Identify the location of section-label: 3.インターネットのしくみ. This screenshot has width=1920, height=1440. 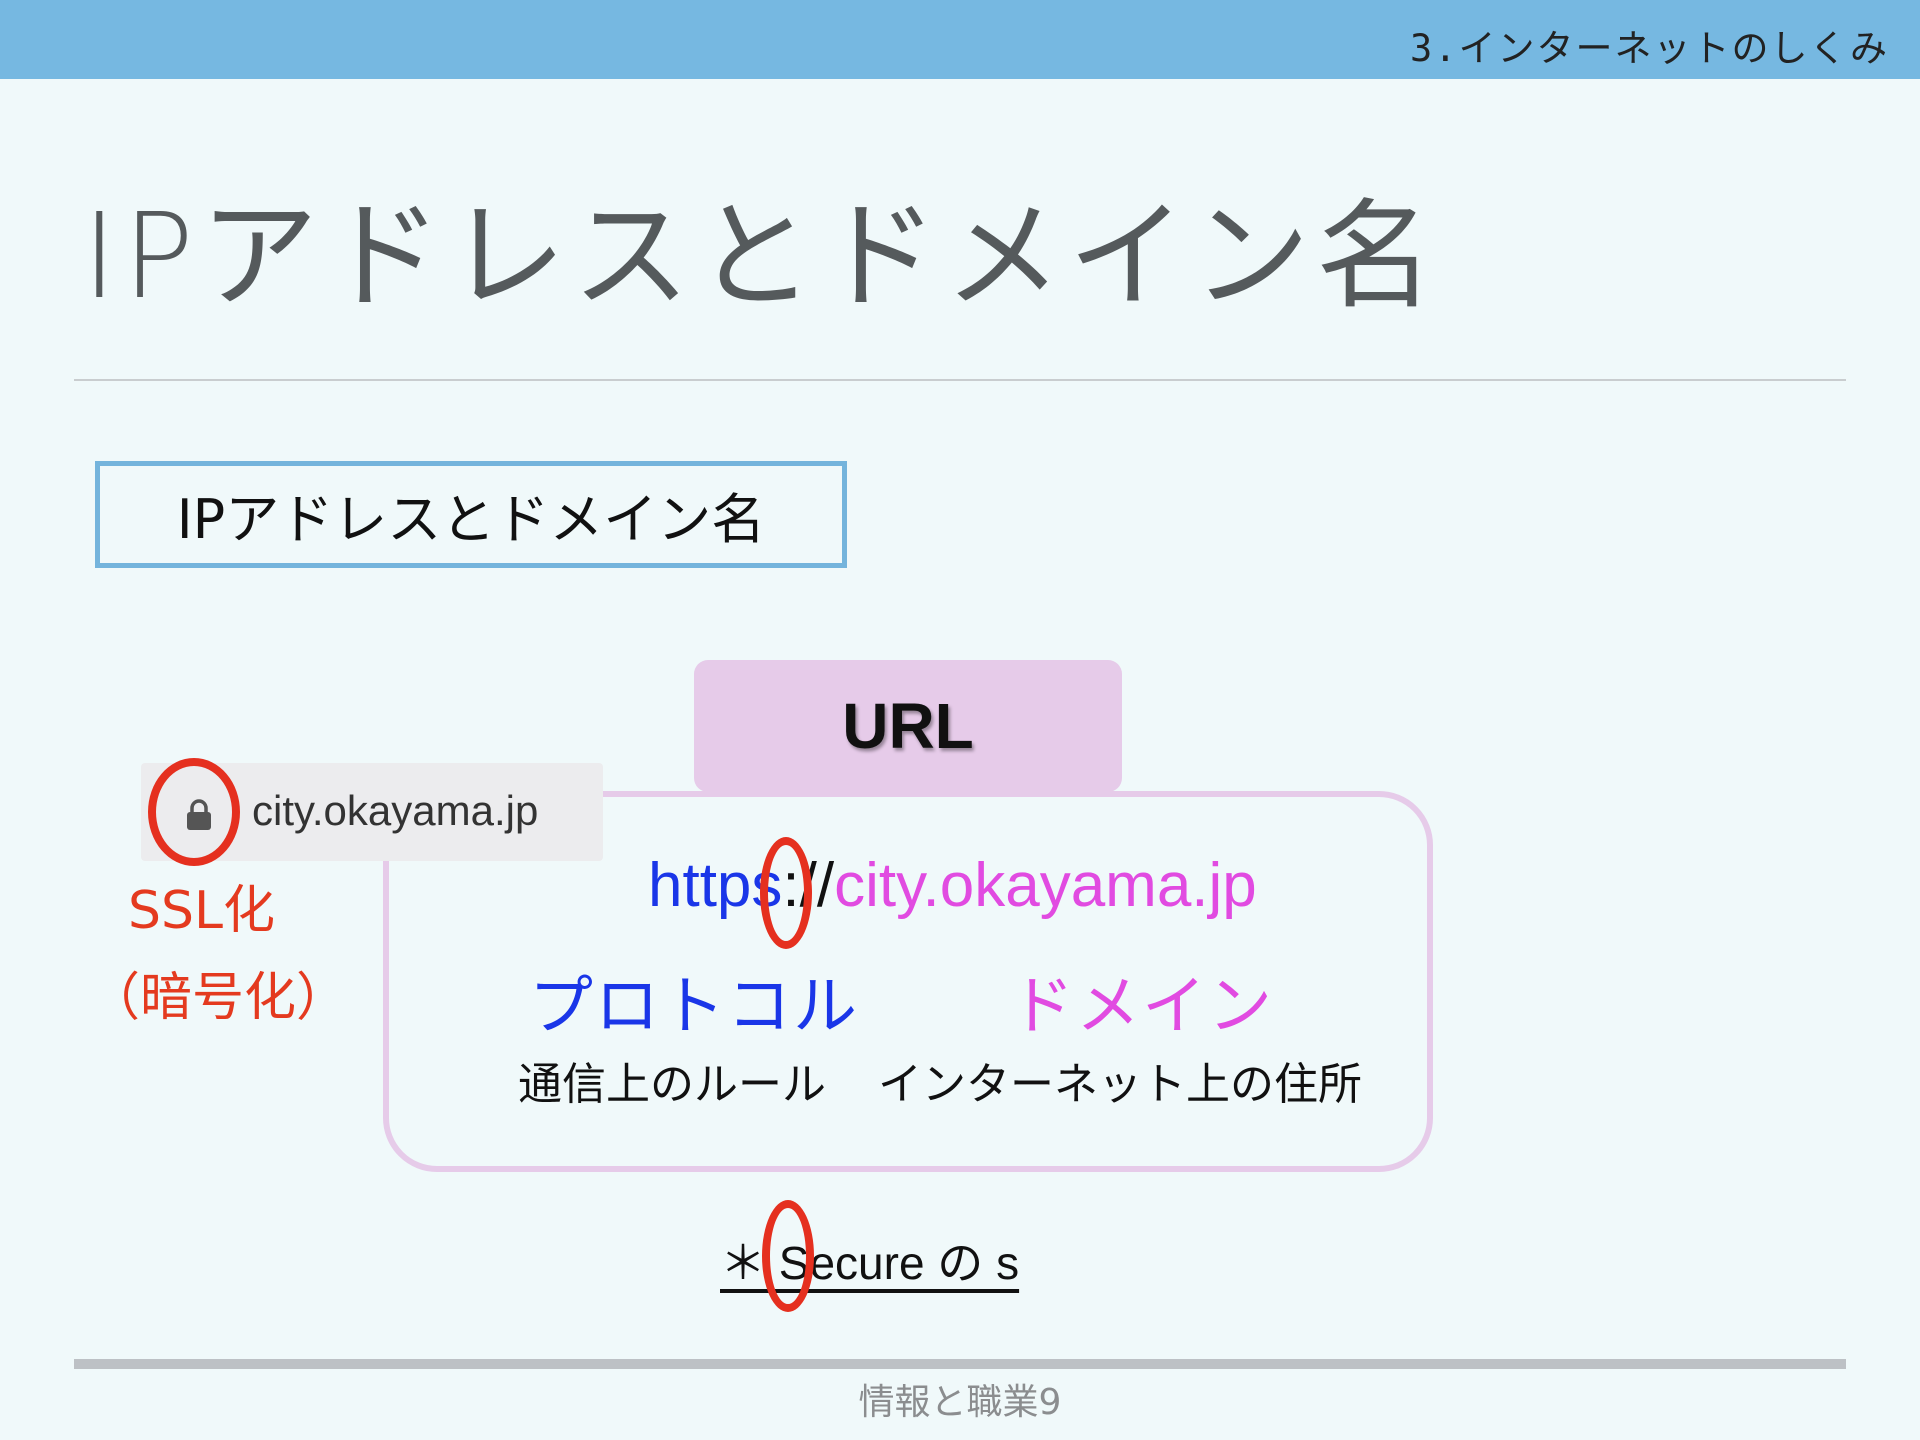
(1649, 48).